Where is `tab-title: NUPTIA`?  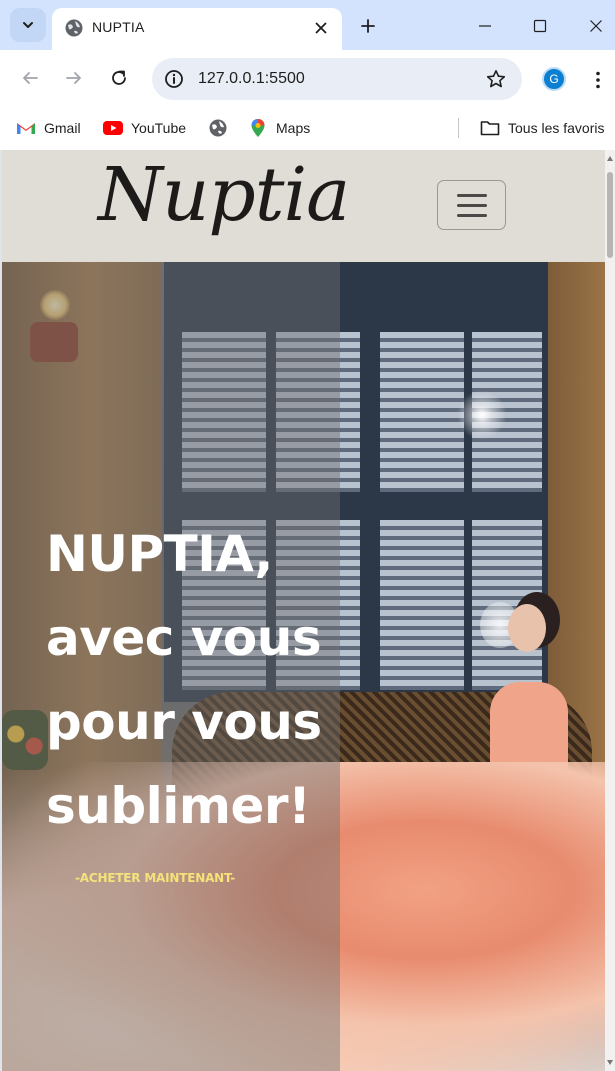 tab-title: NUPTIA is located at coordinates (118, 27).